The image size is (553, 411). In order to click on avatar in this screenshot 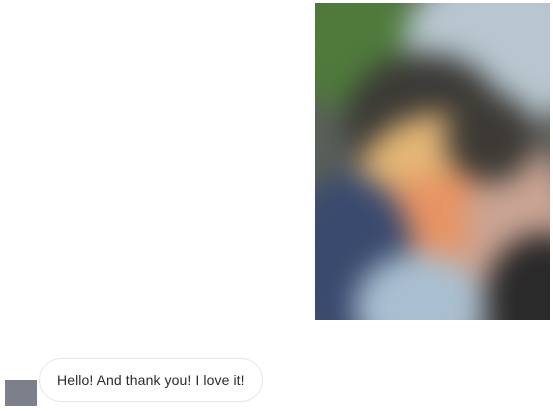, I will do `click(21, 393)`.